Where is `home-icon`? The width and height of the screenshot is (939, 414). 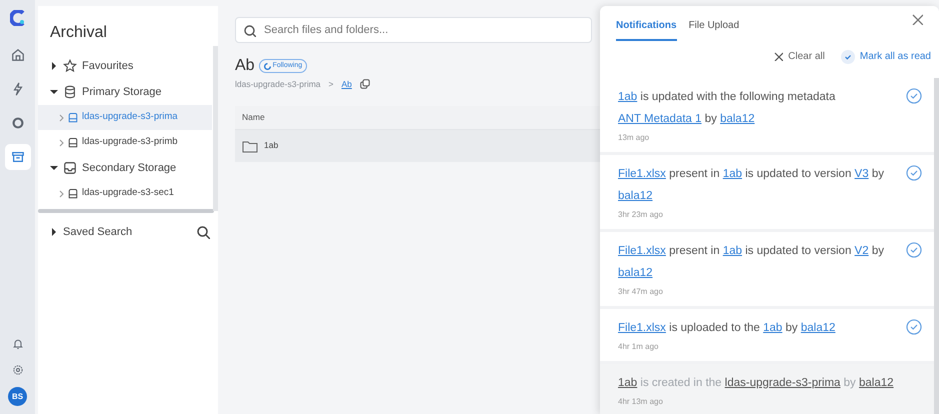 home-icon is located at coordinates (17, 55).